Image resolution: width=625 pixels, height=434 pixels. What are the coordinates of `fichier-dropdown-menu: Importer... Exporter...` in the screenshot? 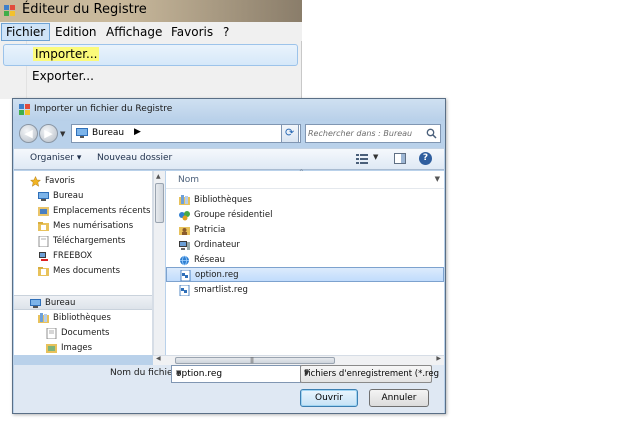 It's located at (151, 70).